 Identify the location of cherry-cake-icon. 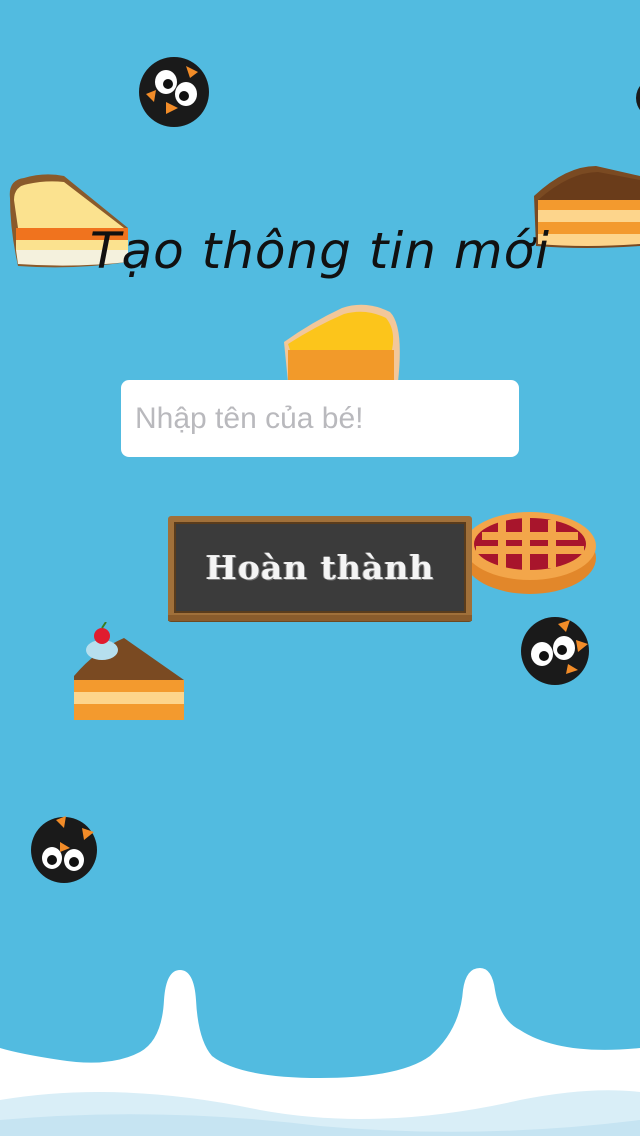
(129, 671).